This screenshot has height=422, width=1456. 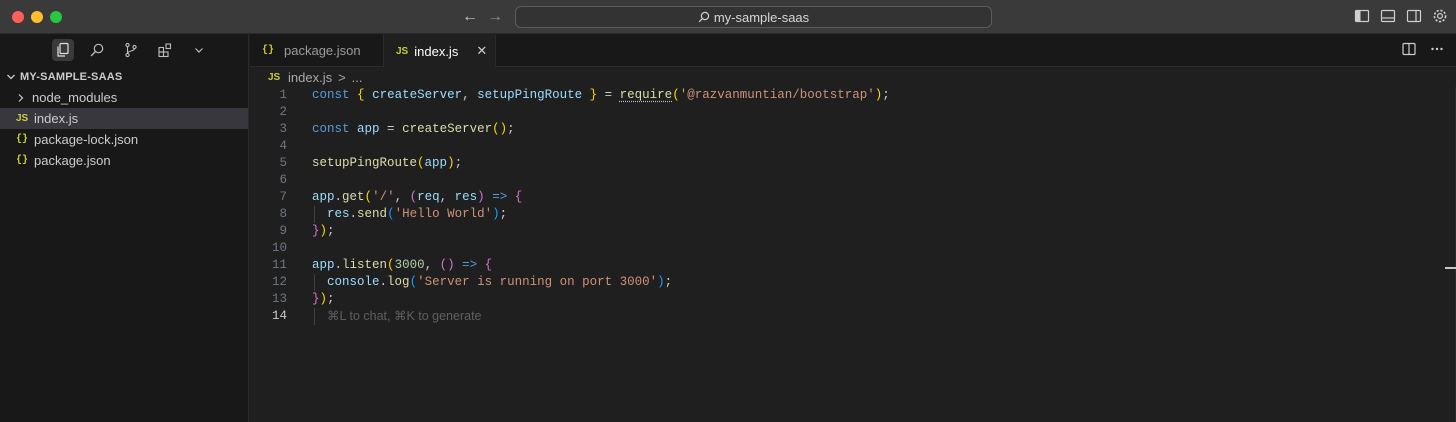 What do you see at coordinates (131, 50) in the screenshot?
I see `source-control-icon` at bounding box center [131, 50].